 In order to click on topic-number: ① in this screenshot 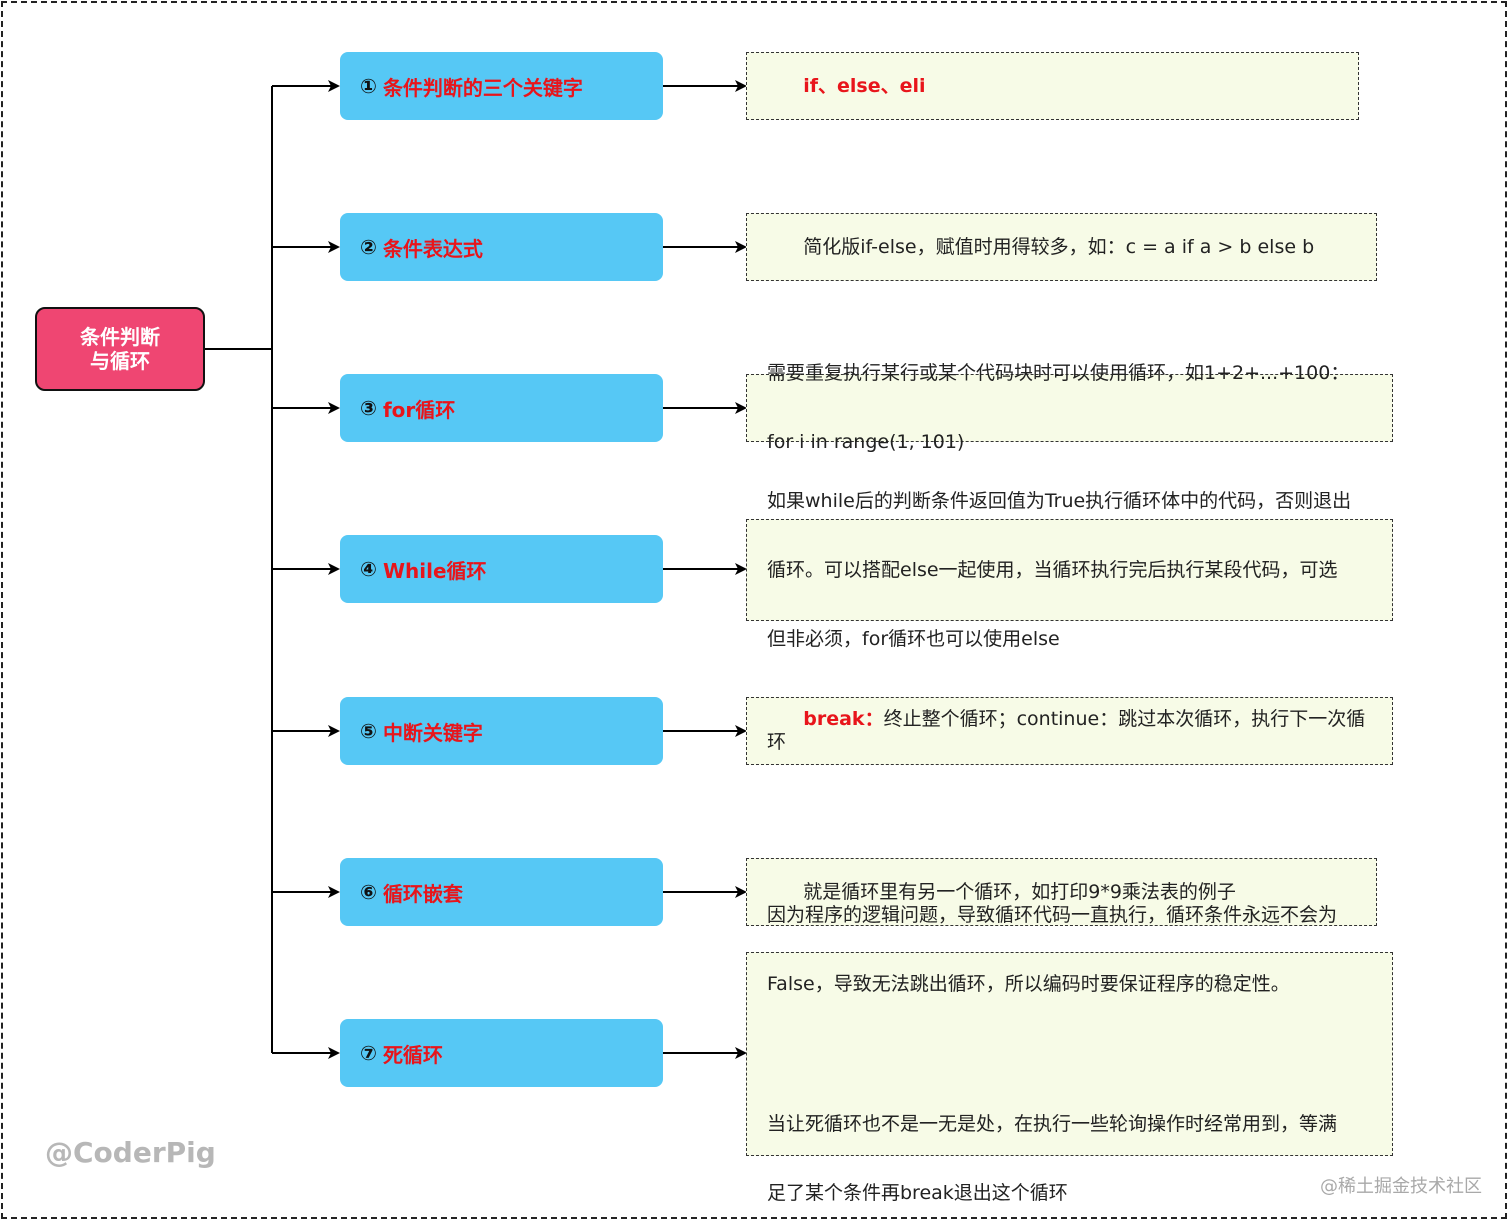, I will do `click(368, 86)`.